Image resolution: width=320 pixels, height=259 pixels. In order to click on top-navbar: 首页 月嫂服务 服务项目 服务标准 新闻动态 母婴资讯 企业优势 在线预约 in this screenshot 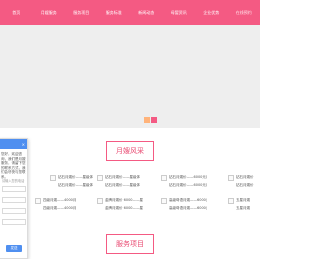, I will do `click(130, 12)`.